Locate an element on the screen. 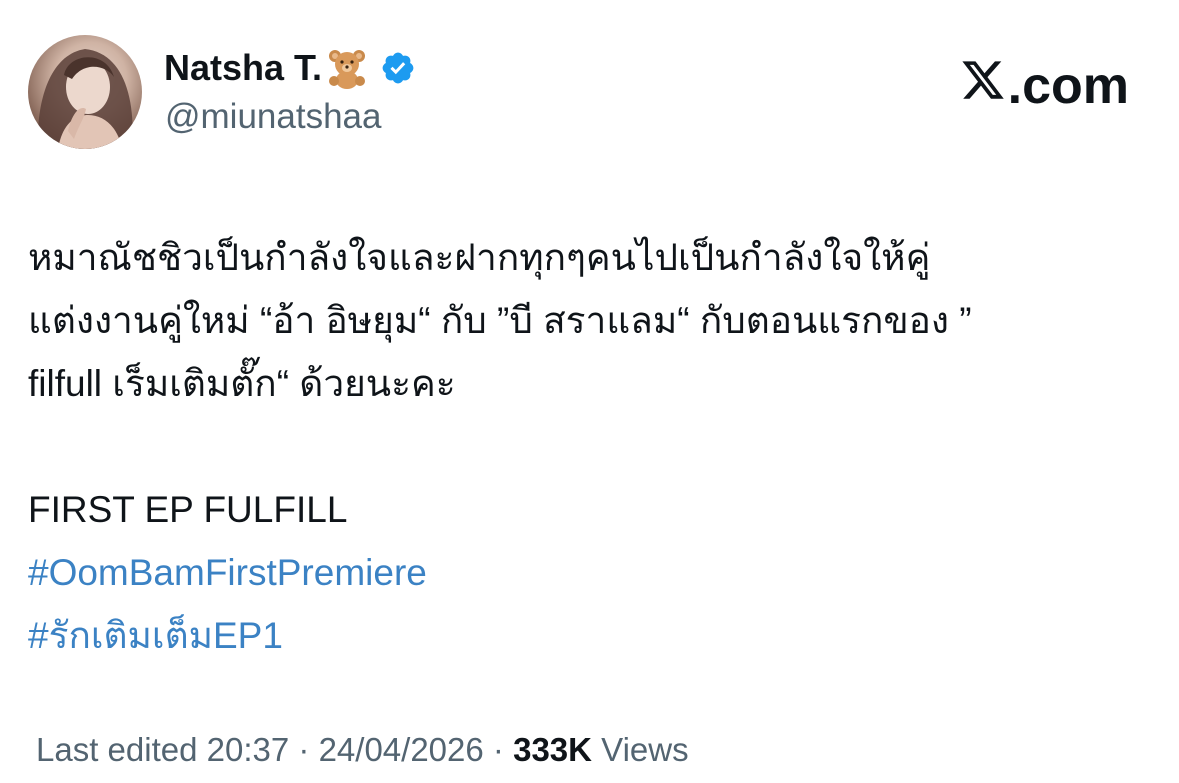  display-name: Natsha T. is located at coordinates (290, 68).